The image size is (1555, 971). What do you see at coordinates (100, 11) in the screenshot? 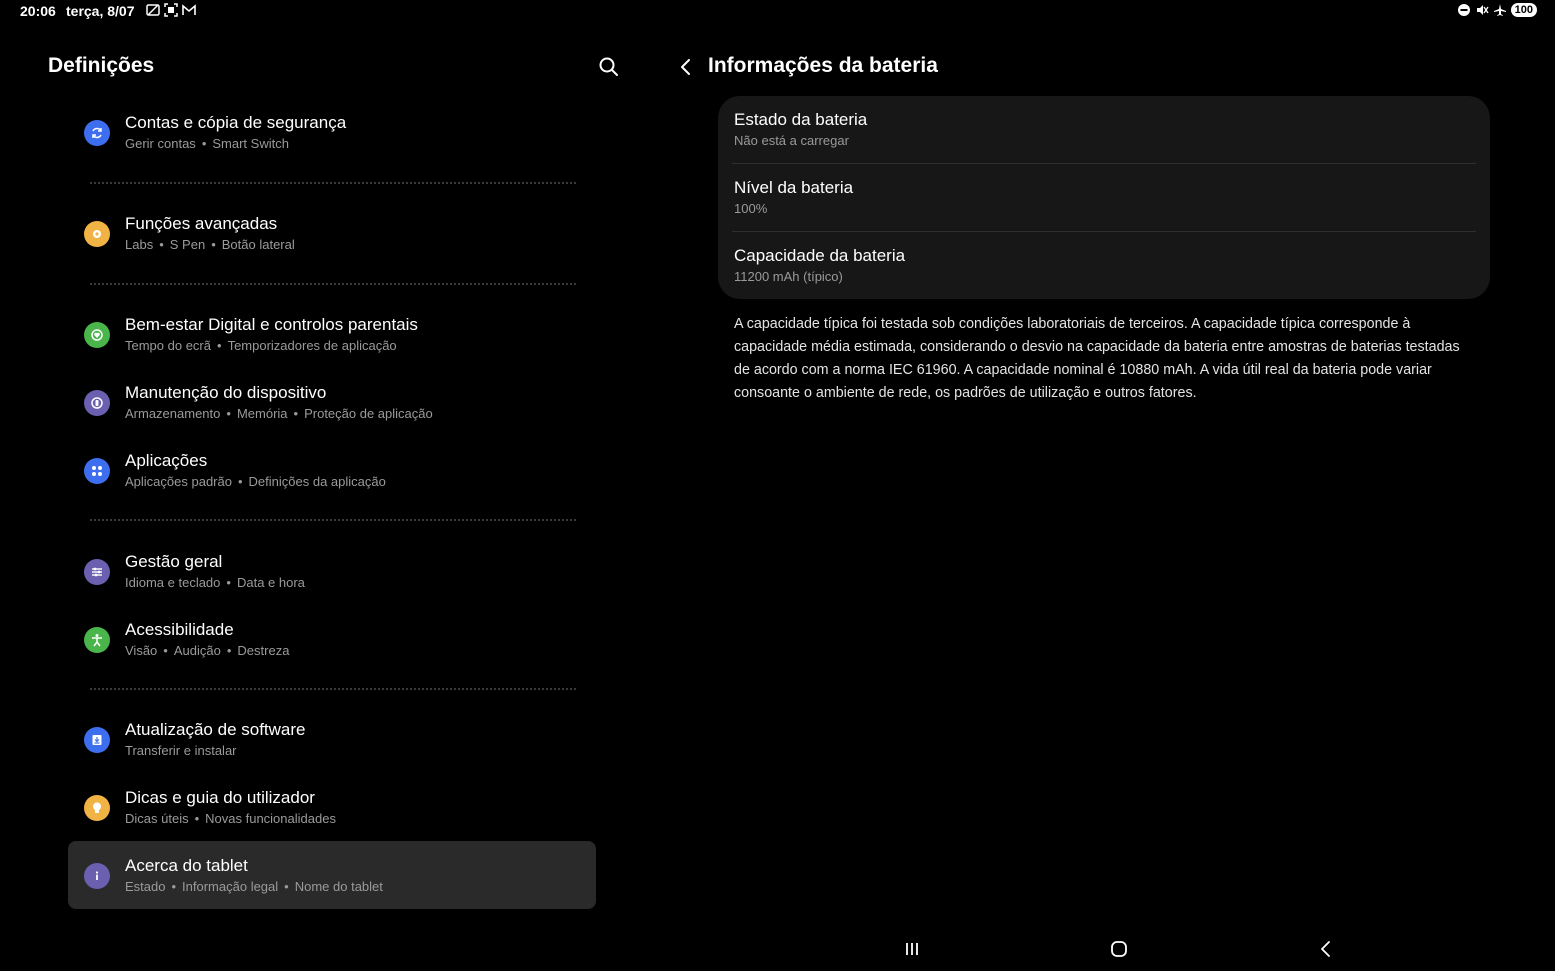
I see `status-date: terça, 8/07` at bounding box center [100, 11].